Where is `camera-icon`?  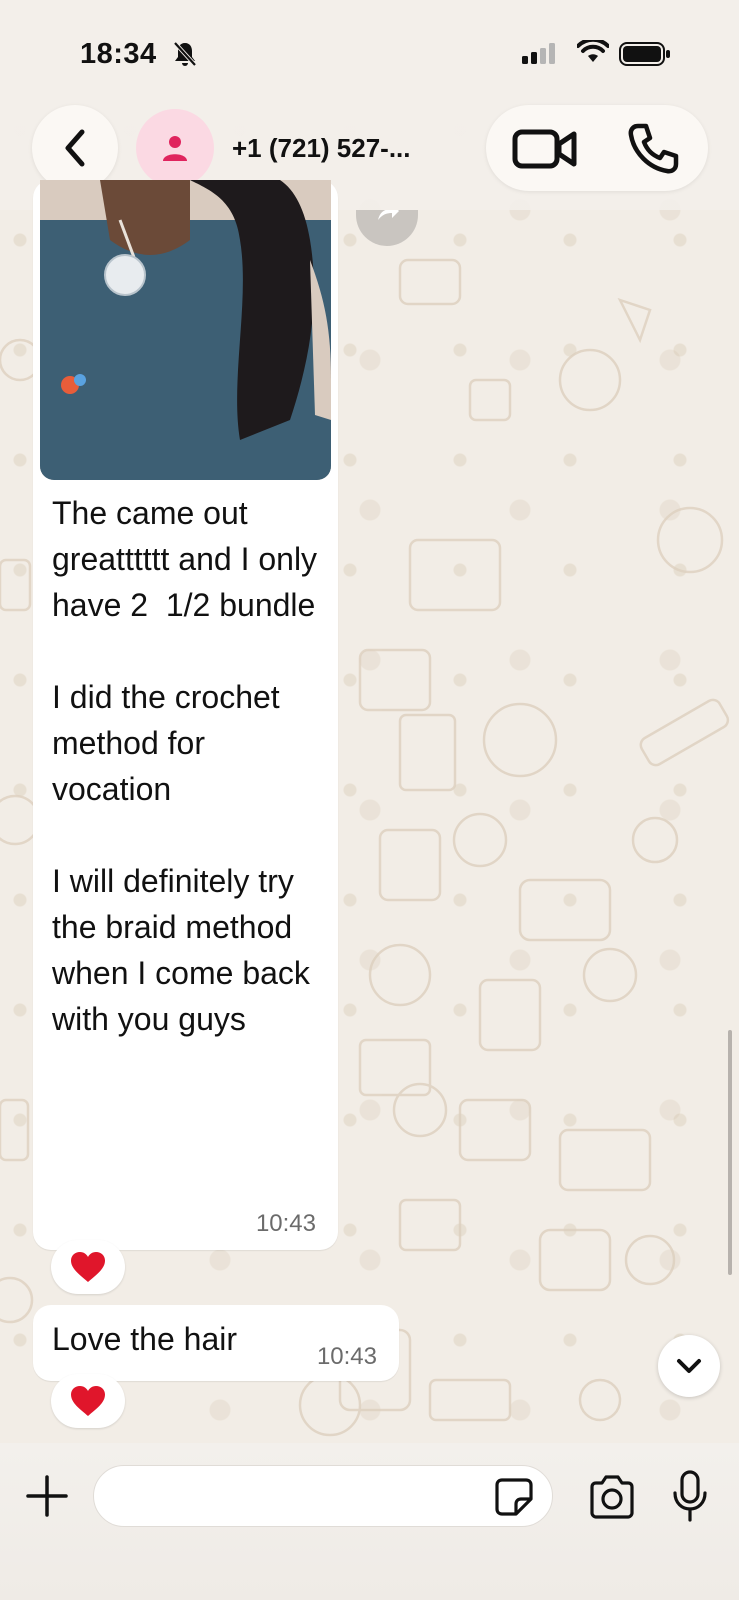 camera-icon is located at coordinates (612, 1497).